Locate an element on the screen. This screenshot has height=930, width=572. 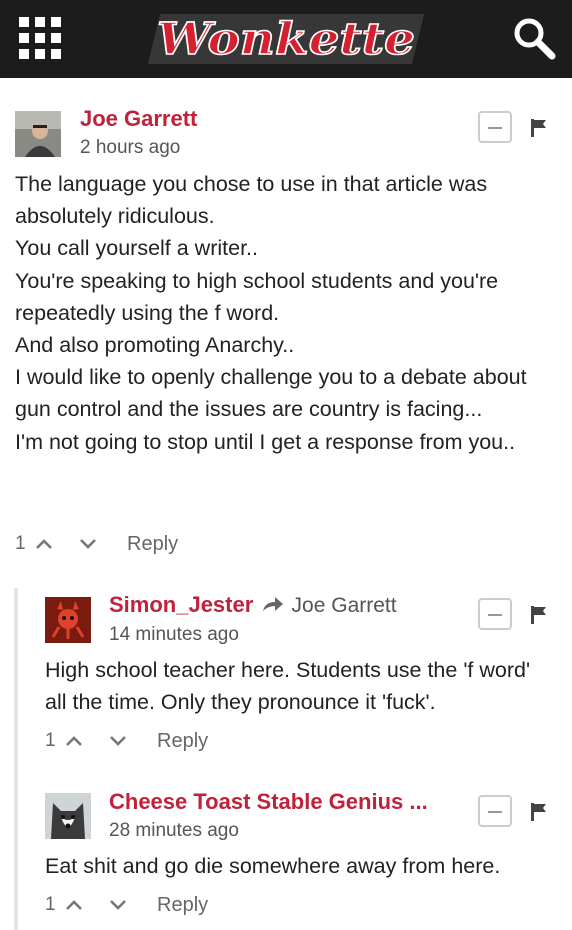
comment-footer: 1 Reply is located at coordinates (175, 907).